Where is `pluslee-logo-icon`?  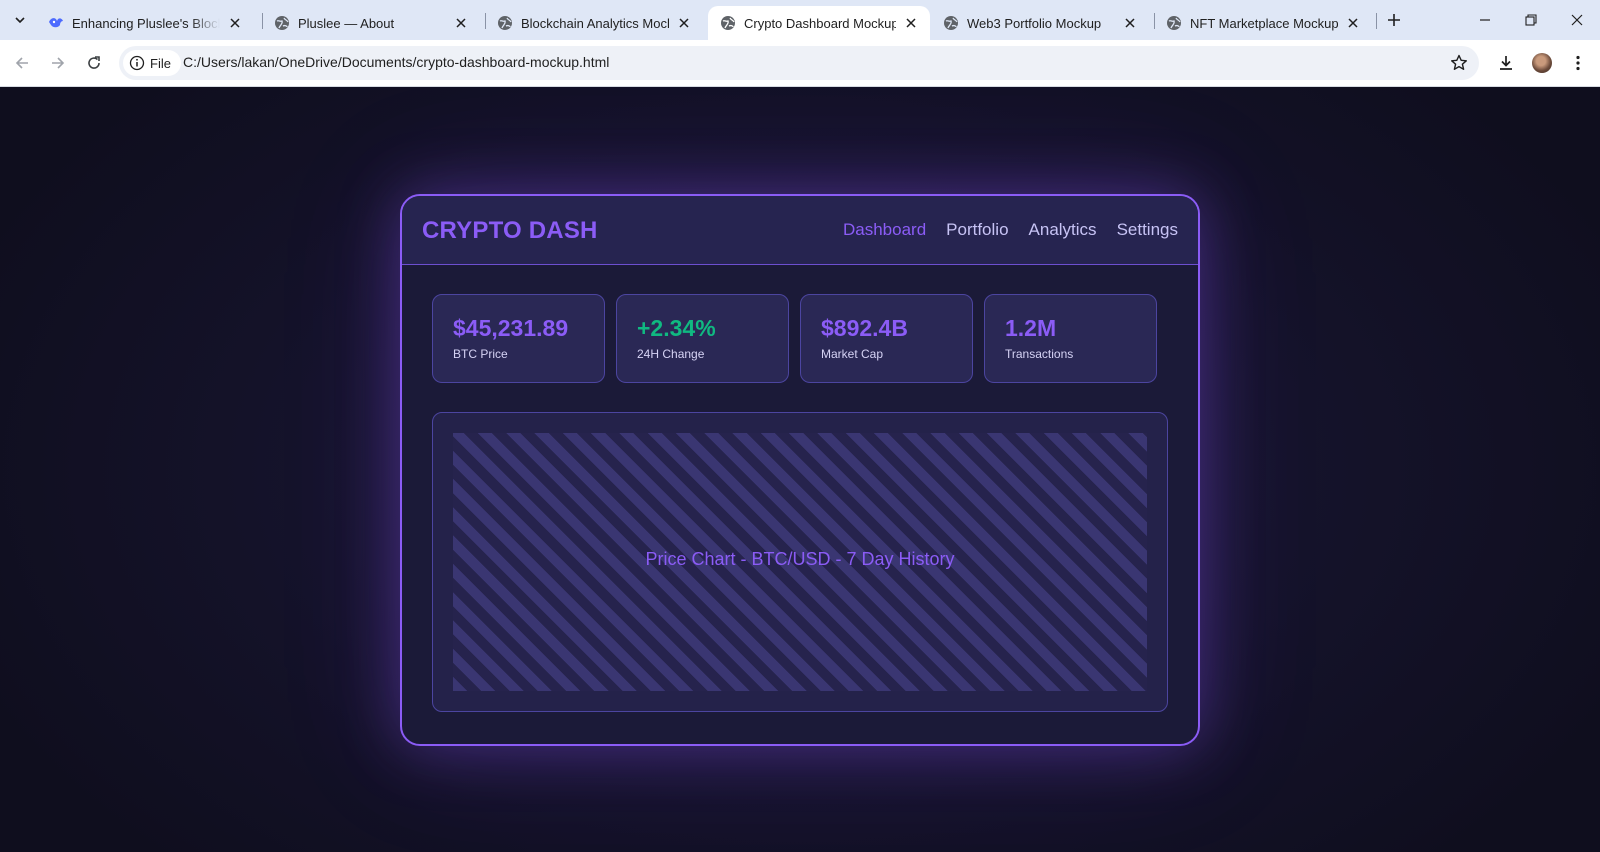
pluslee-logo-icon is located at coordinates (56, 23).